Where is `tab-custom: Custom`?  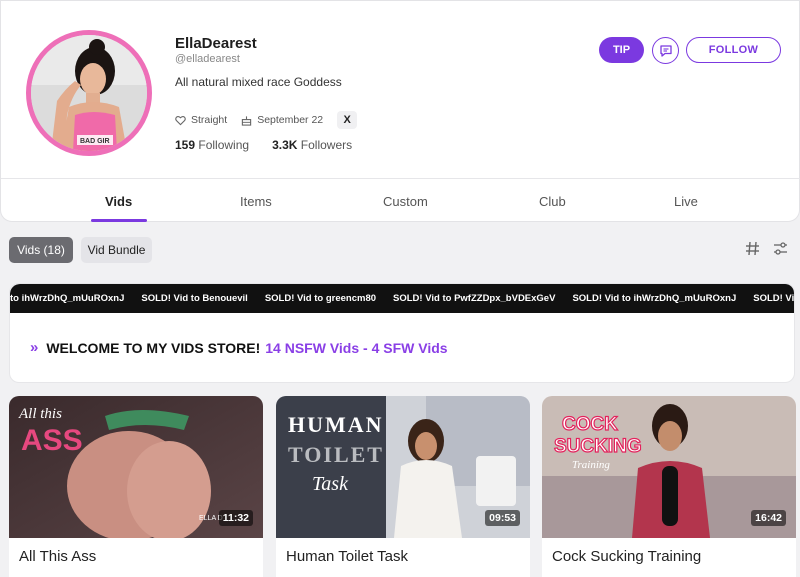 tab-custom: Custom is located at coordinates (405, 201).